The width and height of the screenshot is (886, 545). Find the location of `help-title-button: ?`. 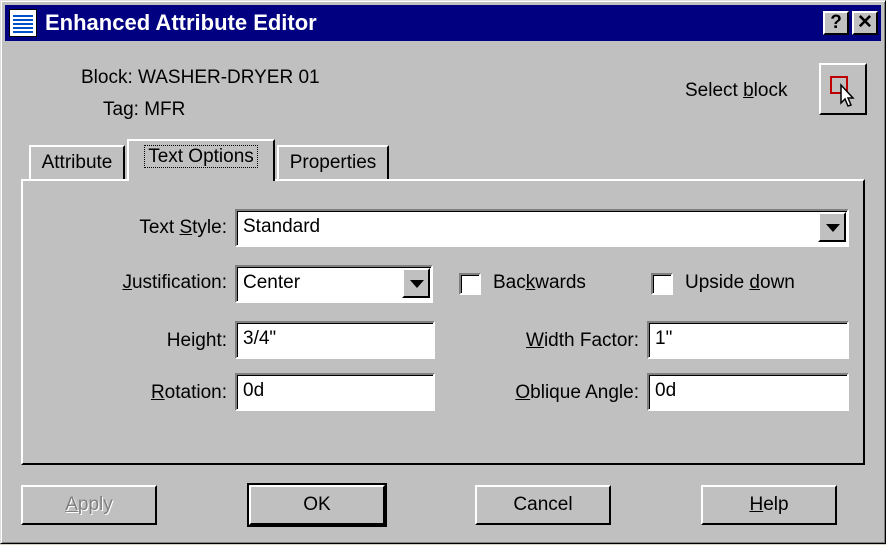

help-title-button: ? is located at coordinates (836, 23).